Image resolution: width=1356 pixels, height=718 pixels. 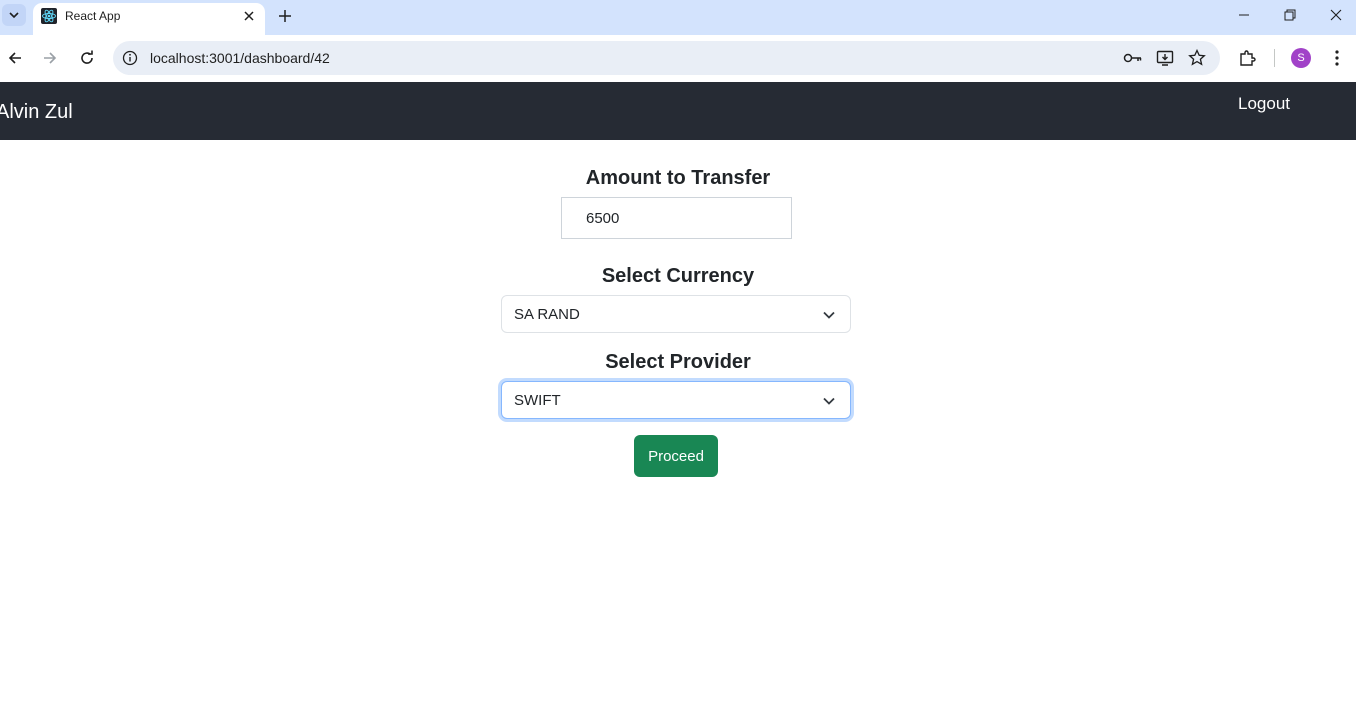 I want to click on forward-button, so click(x=50, y=58).